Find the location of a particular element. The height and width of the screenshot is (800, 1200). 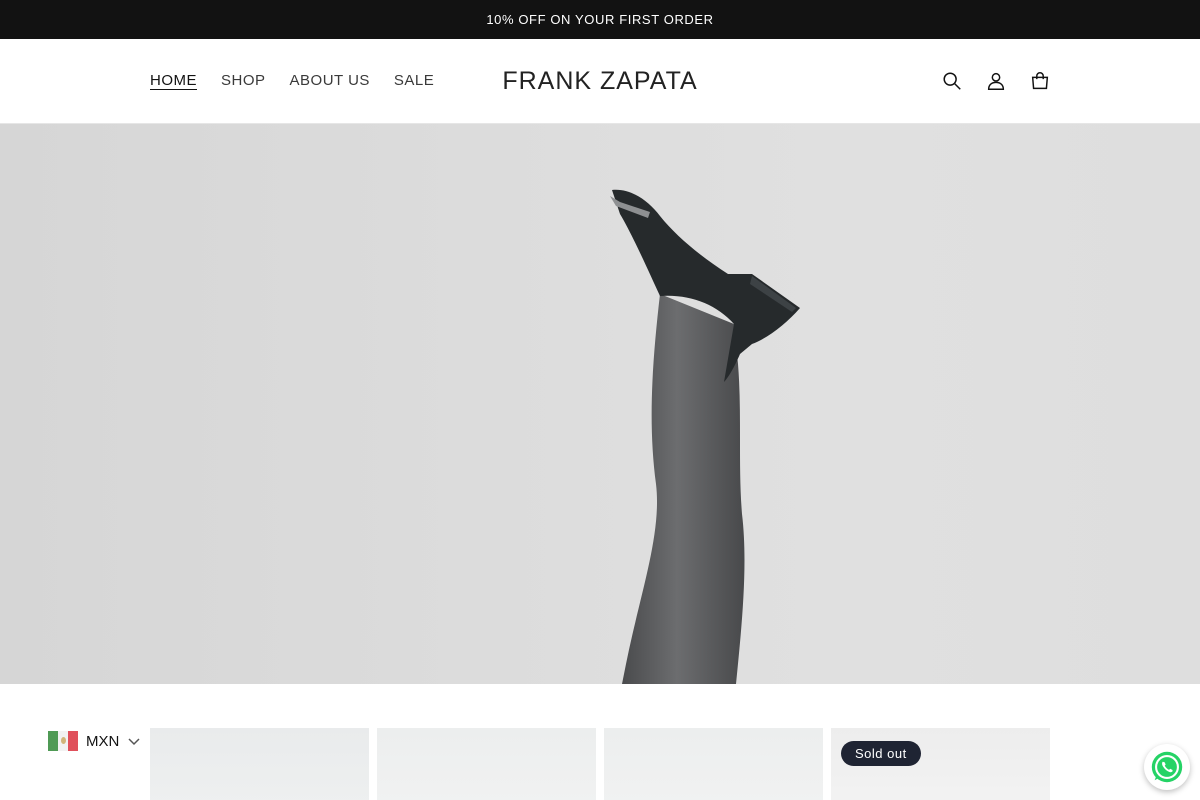

site-logo: FRANK ZAPATA is located at coordinates (600, 81).